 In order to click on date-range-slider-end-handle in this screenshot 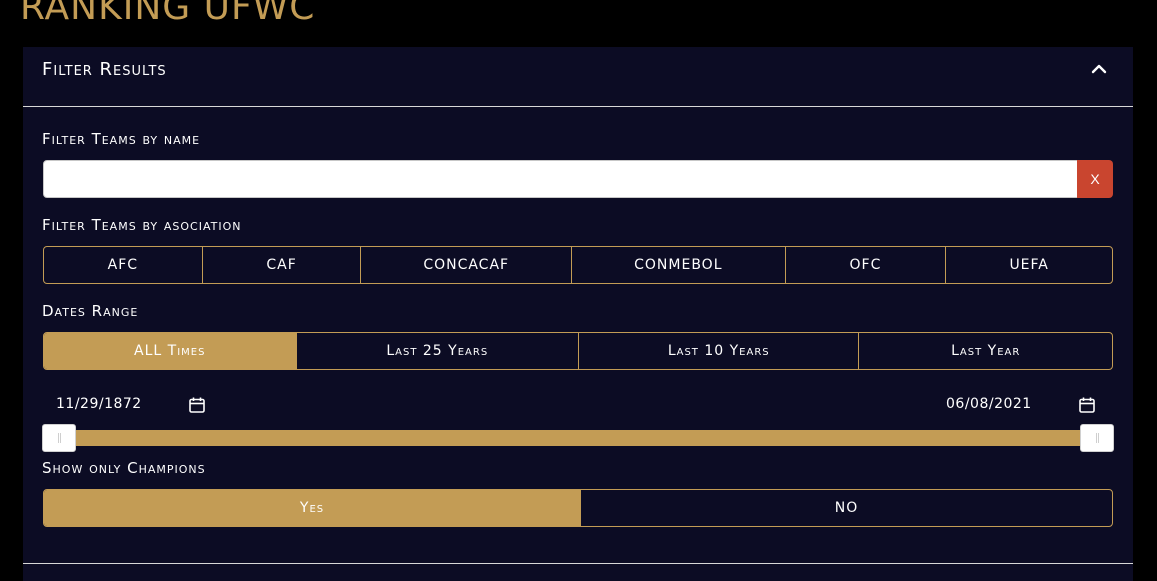, I will do `click(1097, 438)`.